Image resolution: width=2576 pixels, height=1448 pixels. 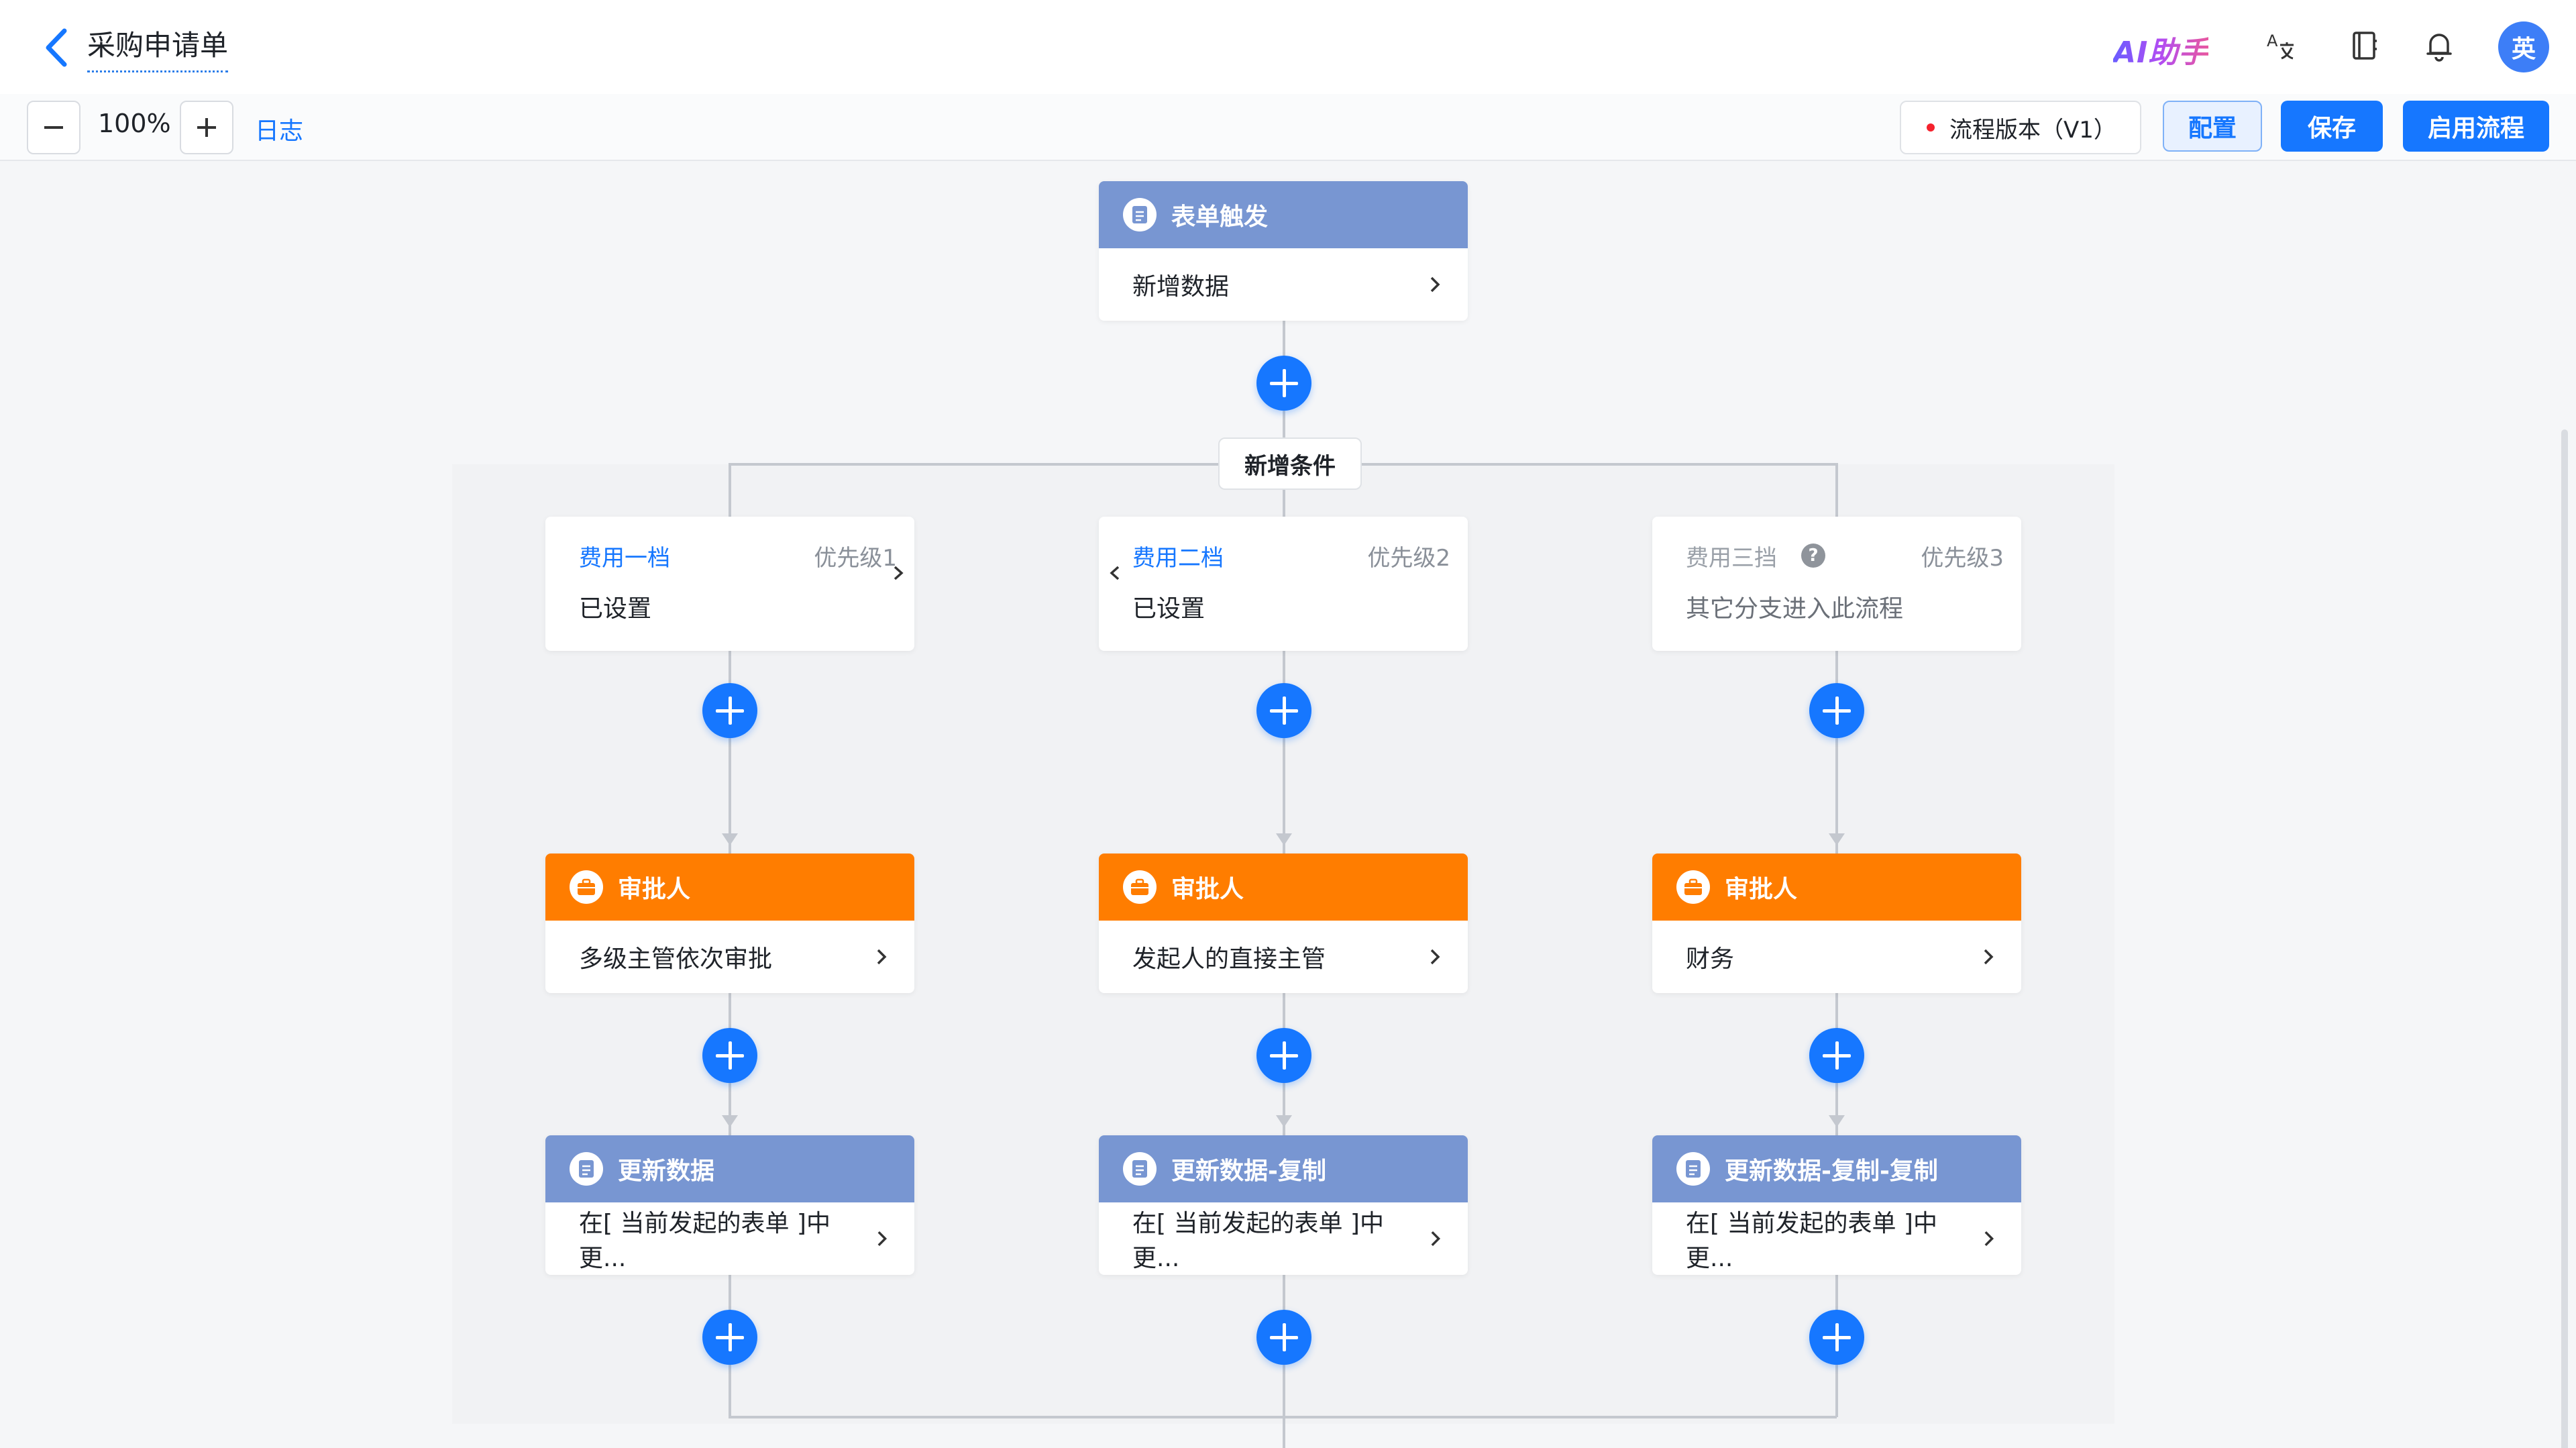 I want to click on translate-icon: A, so click(x=2281, y=45).